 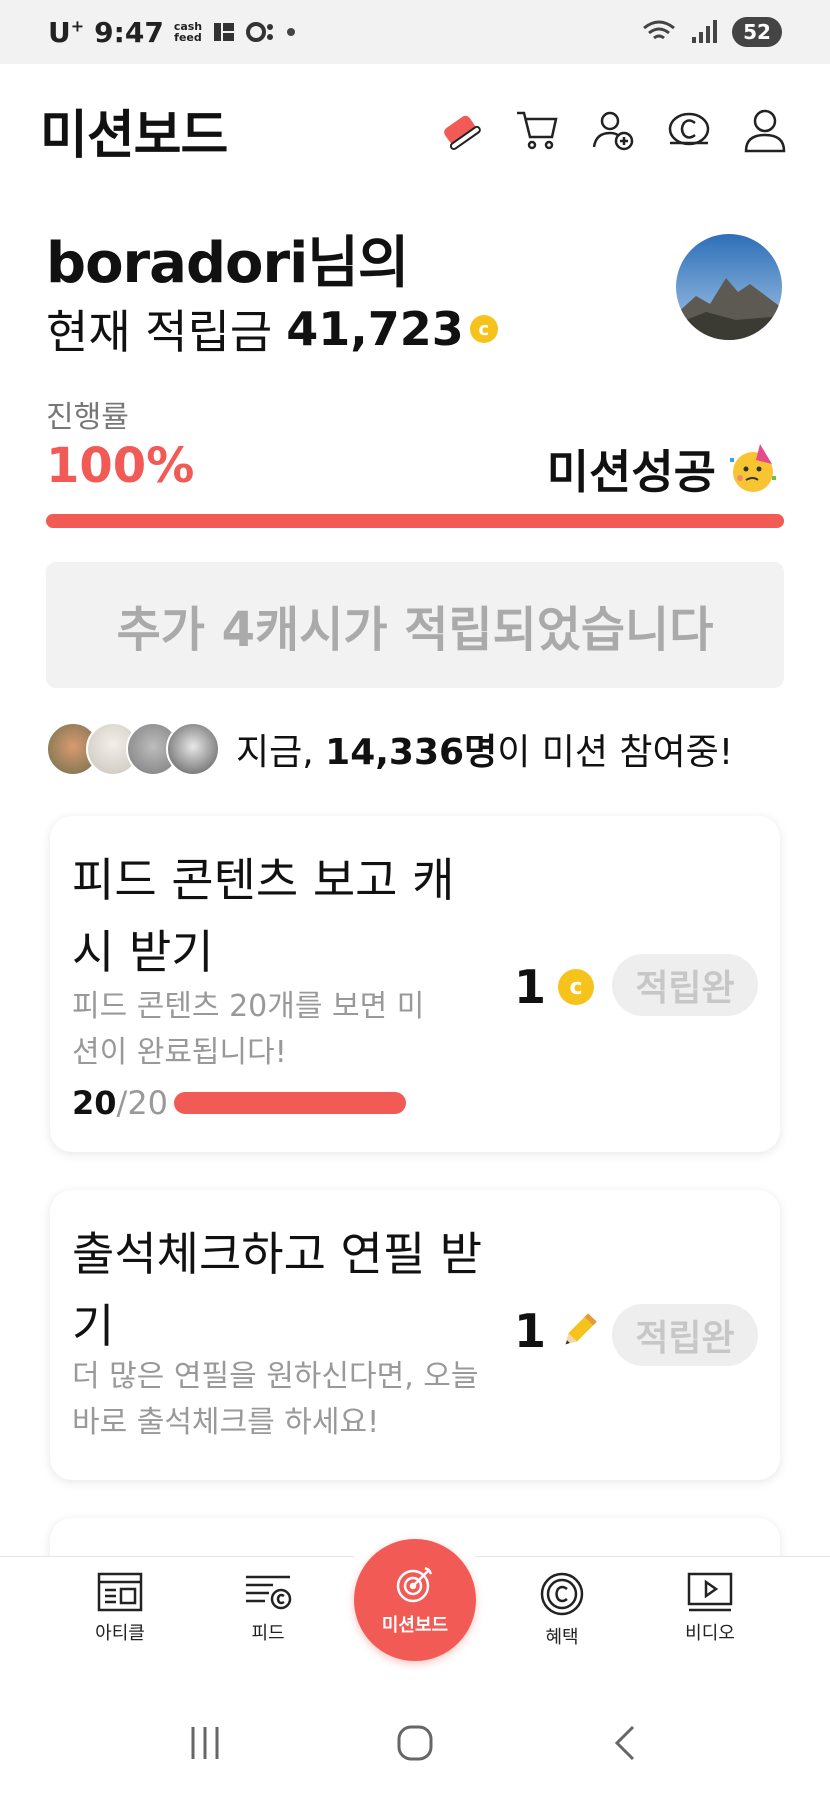 I want to click on nav-article: 아티클, so click(x=120, y=1608).